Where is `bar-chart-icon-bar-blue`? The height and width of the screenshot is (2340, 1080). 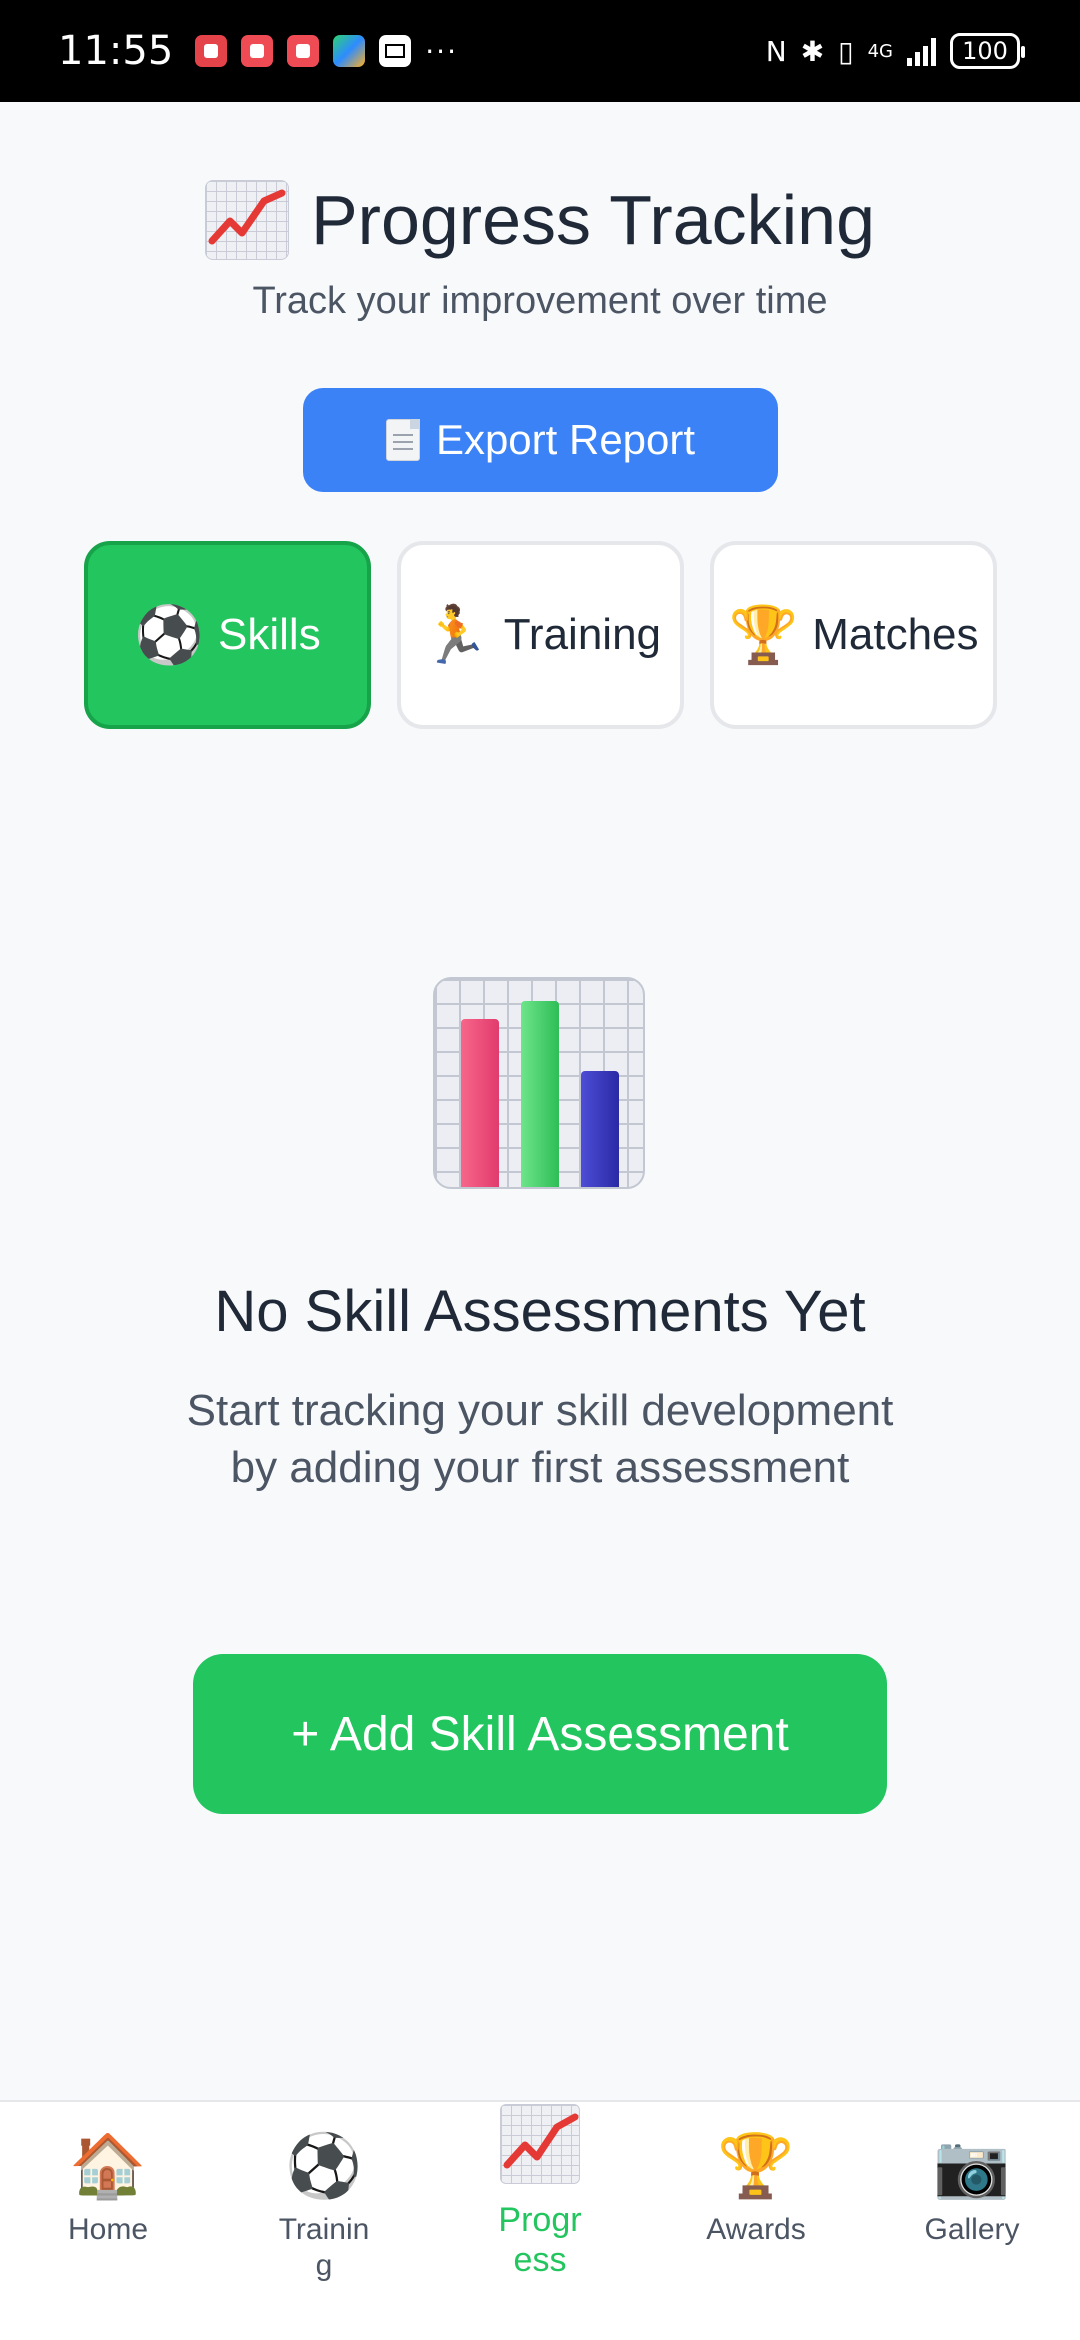 bar-chart-icon-bar-blue is located at coordinates (600, 1129).